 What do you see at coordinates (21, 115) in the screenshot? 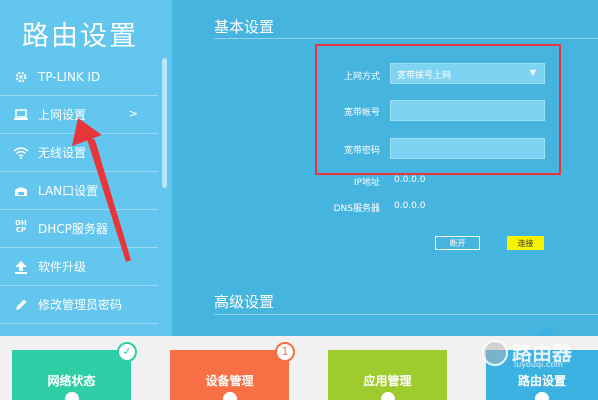
I see `laptop-icon` at bounding box center [21, 115].